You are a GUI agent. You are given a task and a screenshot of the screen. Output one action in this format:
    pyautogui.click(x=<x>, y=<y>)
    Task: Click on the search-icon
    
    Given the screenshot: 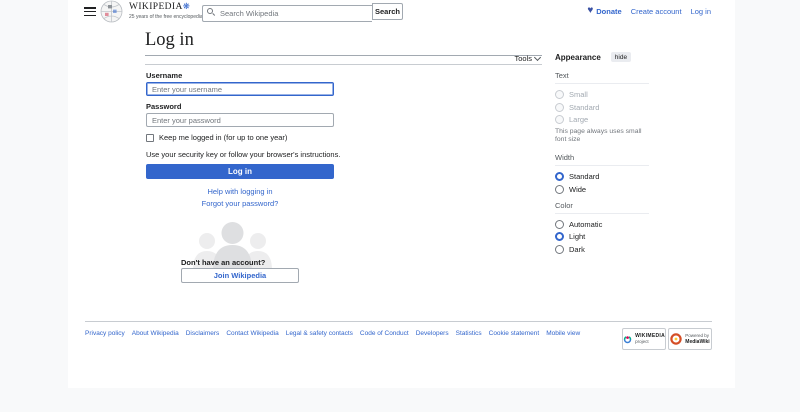 What is the action you would take?
    pyautogui.click(x=210, y=10)
    